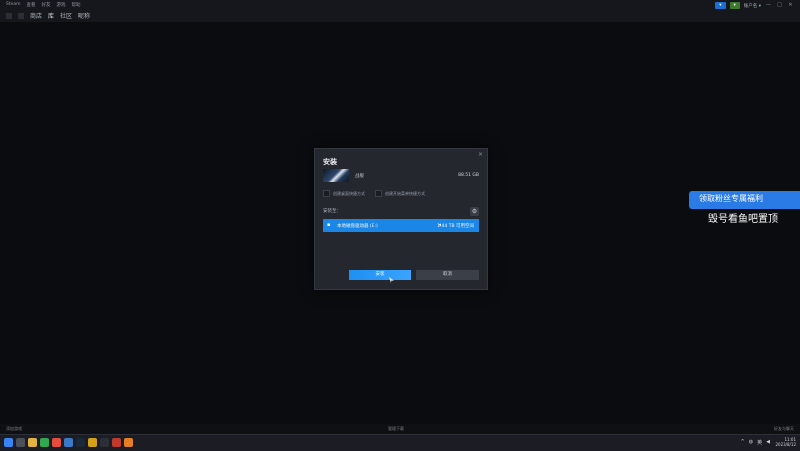 This screenshot has height=451, width=800. What do you see at coordinates (455, 226) in the screenshot?
I see `drive-free-space: 1.44 TB 可用空间` at bounding box center [455, 226].